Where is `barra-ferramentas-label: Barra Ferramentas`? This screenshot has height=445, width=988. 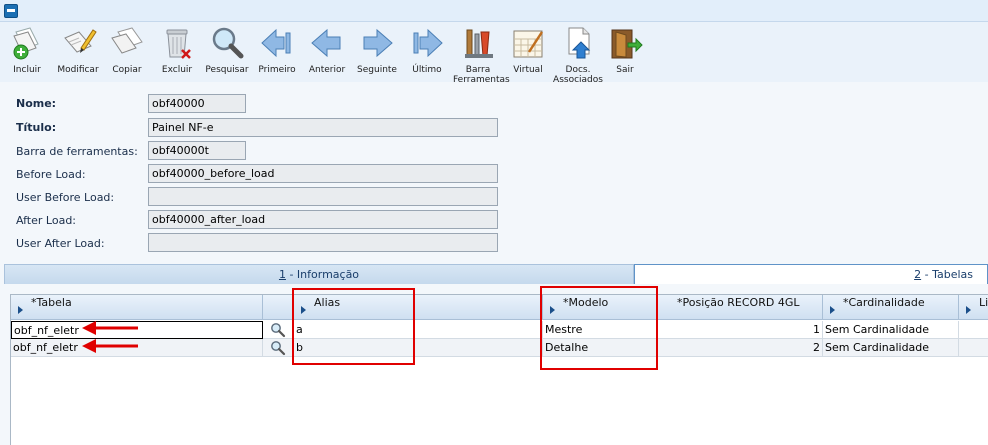 barra-ferramentas-label: Barra Ferramentas is located at coordinates (481, 75).